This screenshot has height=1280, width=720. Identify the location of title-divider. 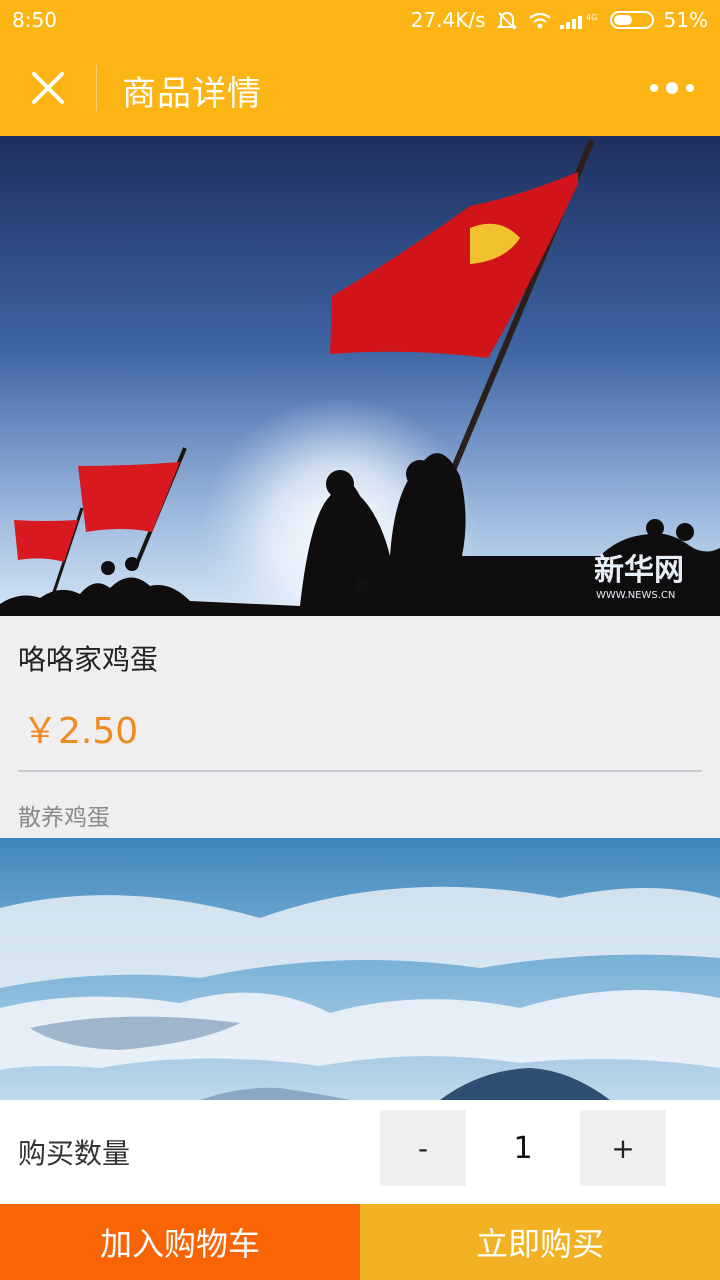
(96, 88).